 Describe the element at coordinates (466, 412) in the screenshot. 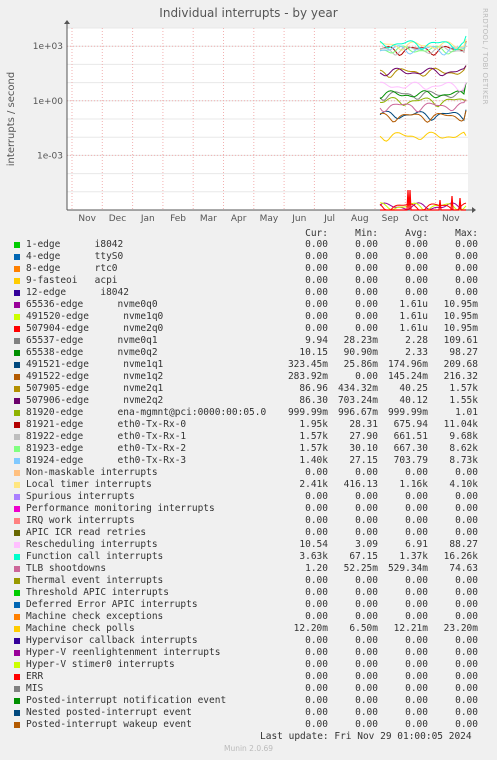

I see `legend-value-max: 1.01` at that location.